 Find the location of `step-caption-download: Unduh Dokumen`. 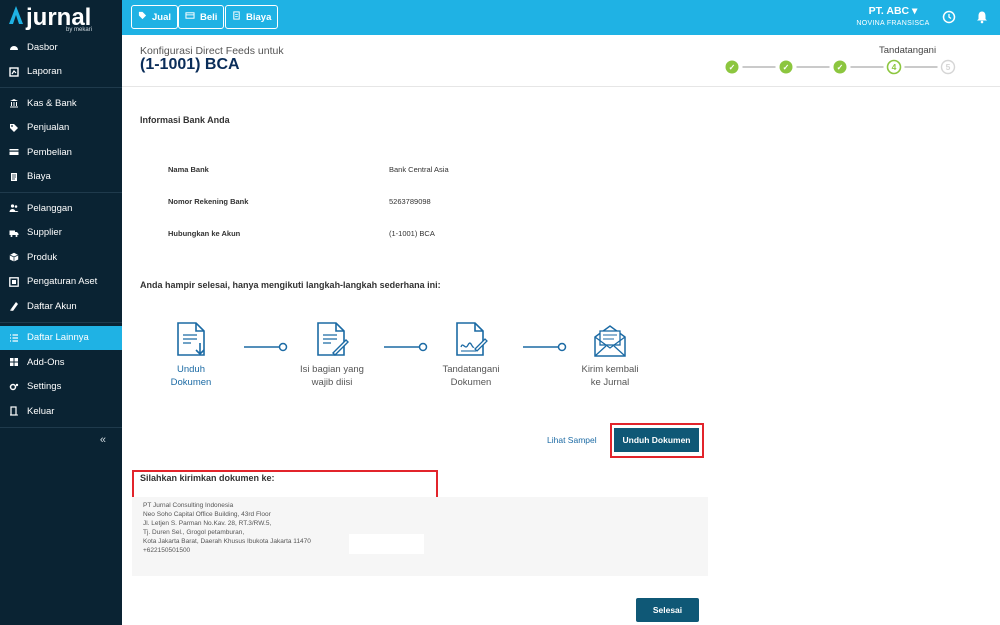

step-caption-download: Unduh Dokumen is located at coordinates (191, 376).